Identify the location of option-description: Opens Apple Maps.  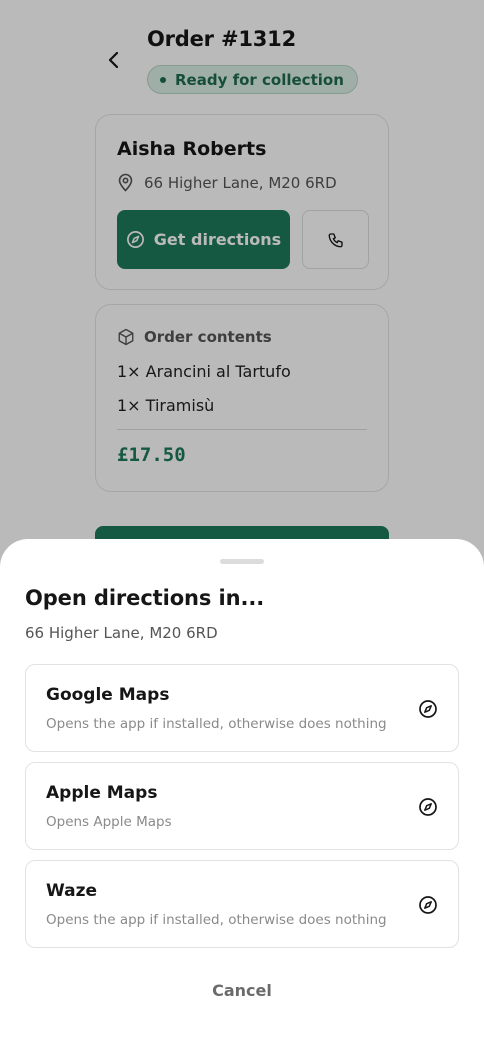
(109, 822).